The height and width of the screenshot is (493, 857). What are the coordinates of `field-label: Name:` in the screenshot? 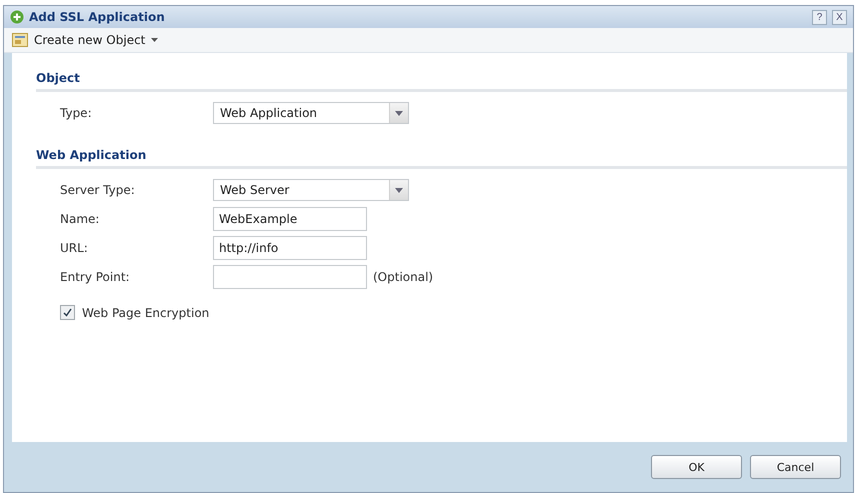 It's located at (80, 219).